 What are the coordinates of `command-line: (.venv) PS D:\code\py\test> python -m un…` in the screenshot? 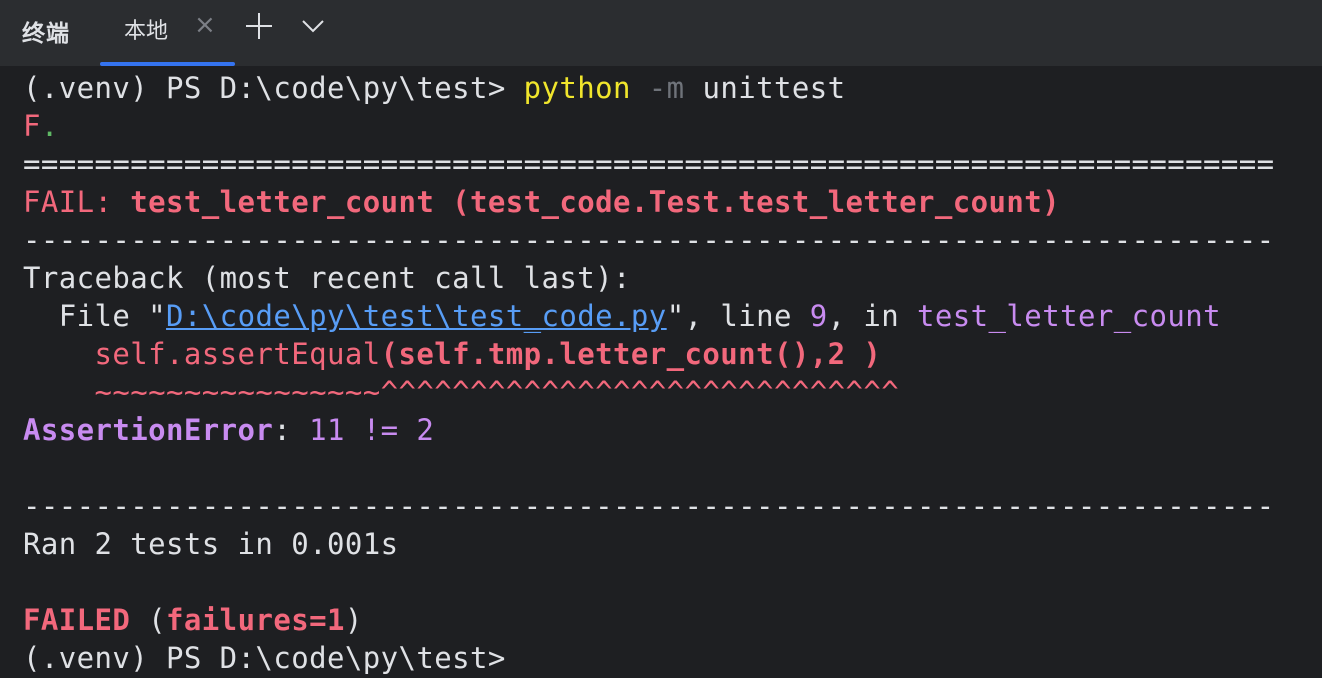 It's located at (434, 88).